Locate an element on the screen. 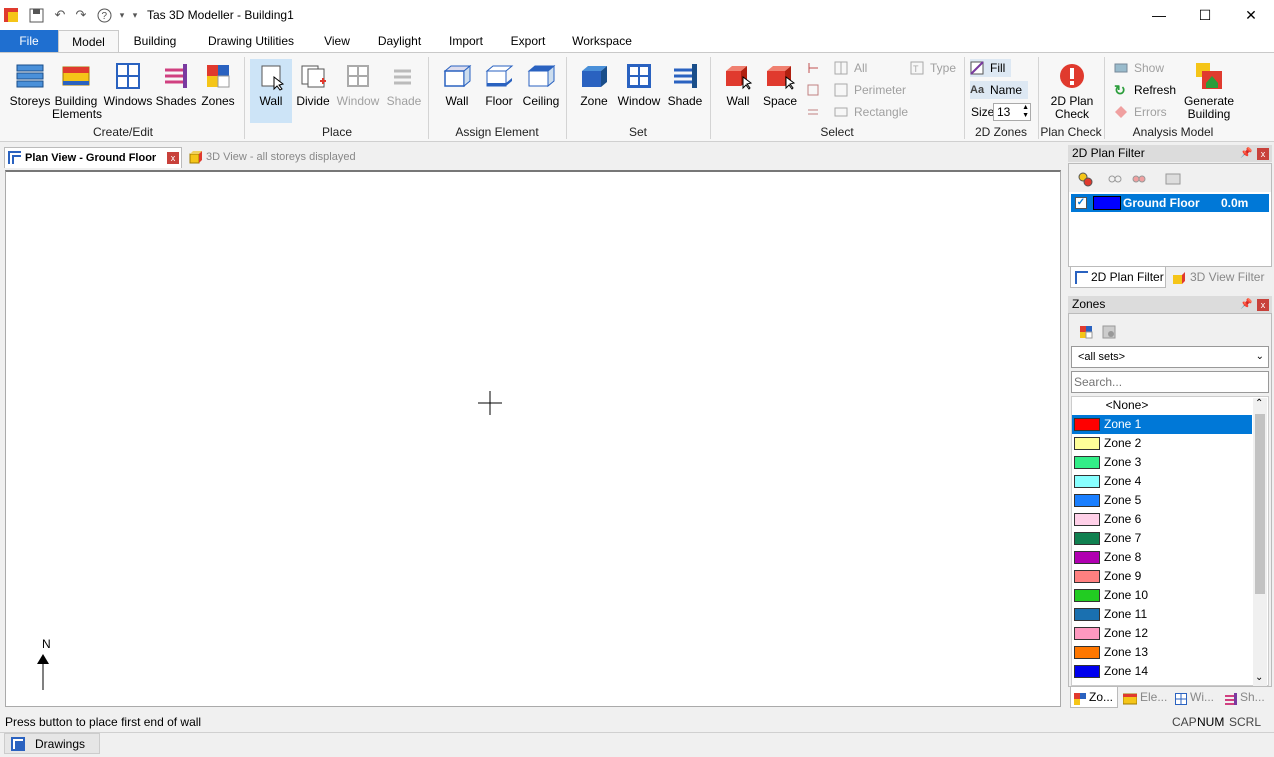  windows-button: Windows is located at coordinates (128, 83).